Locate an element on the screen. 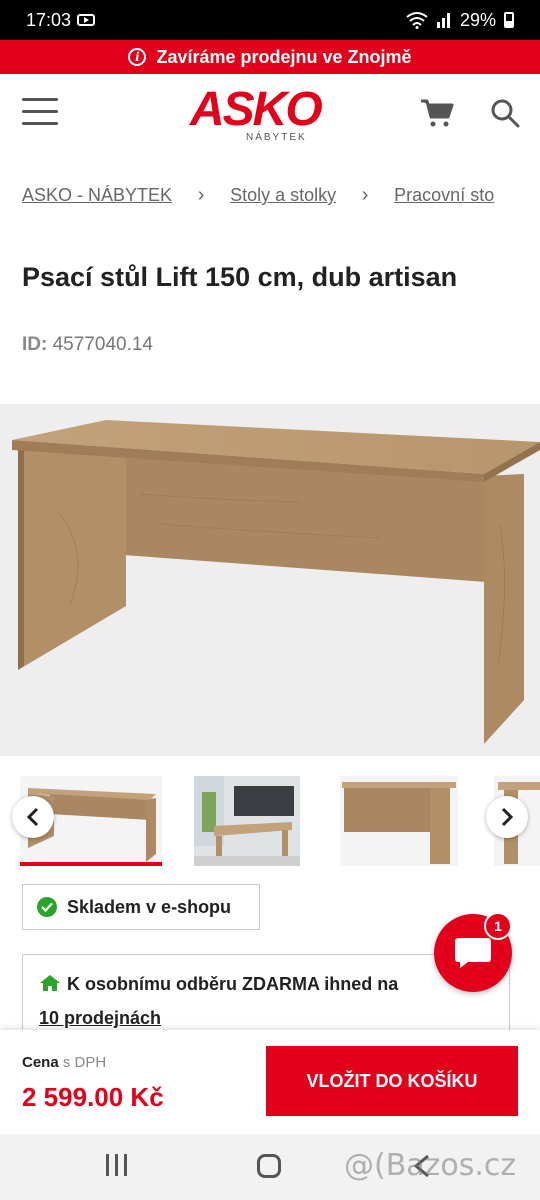 This screenshot has height=1200, width=540. product-id-label: ID: is located at coordinates (35, 344).